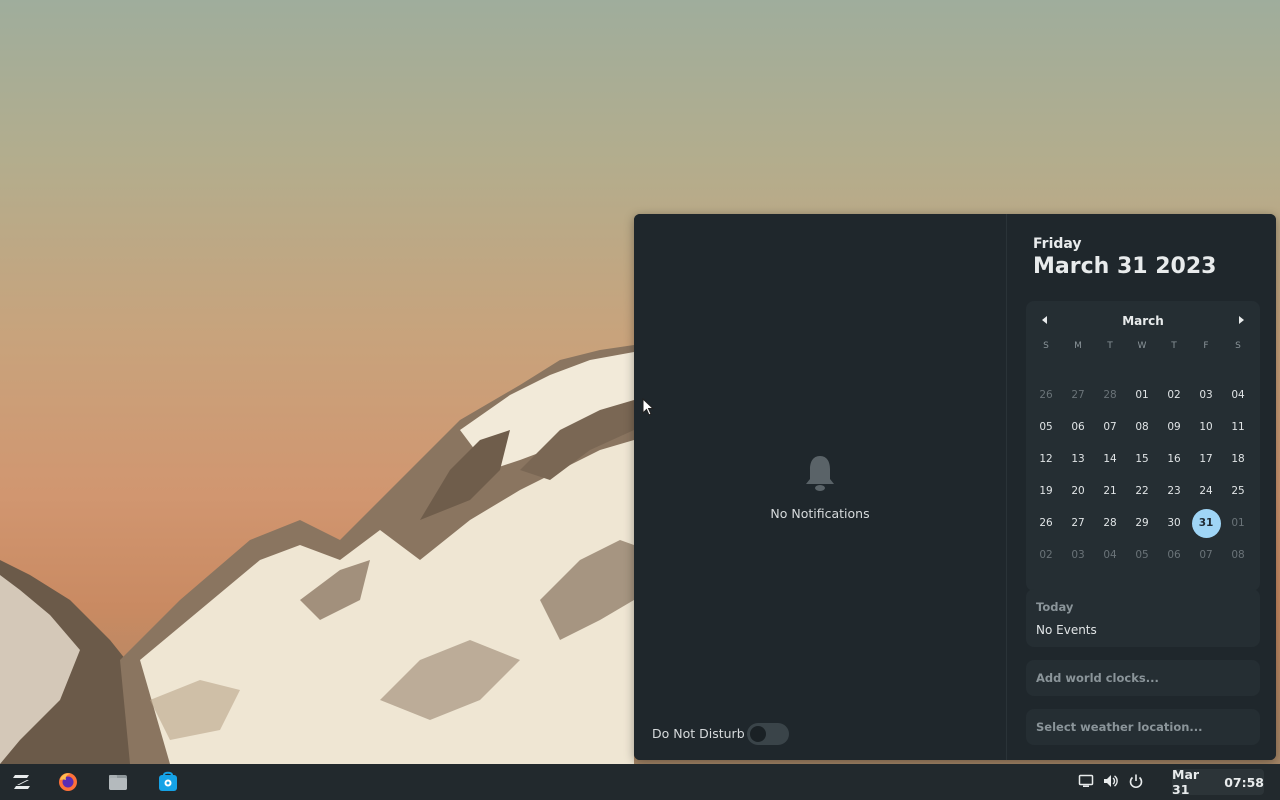 The height and width of the screenshot is (800, 1280). I want to click on calendar-day: 29, so click(1142, 523).